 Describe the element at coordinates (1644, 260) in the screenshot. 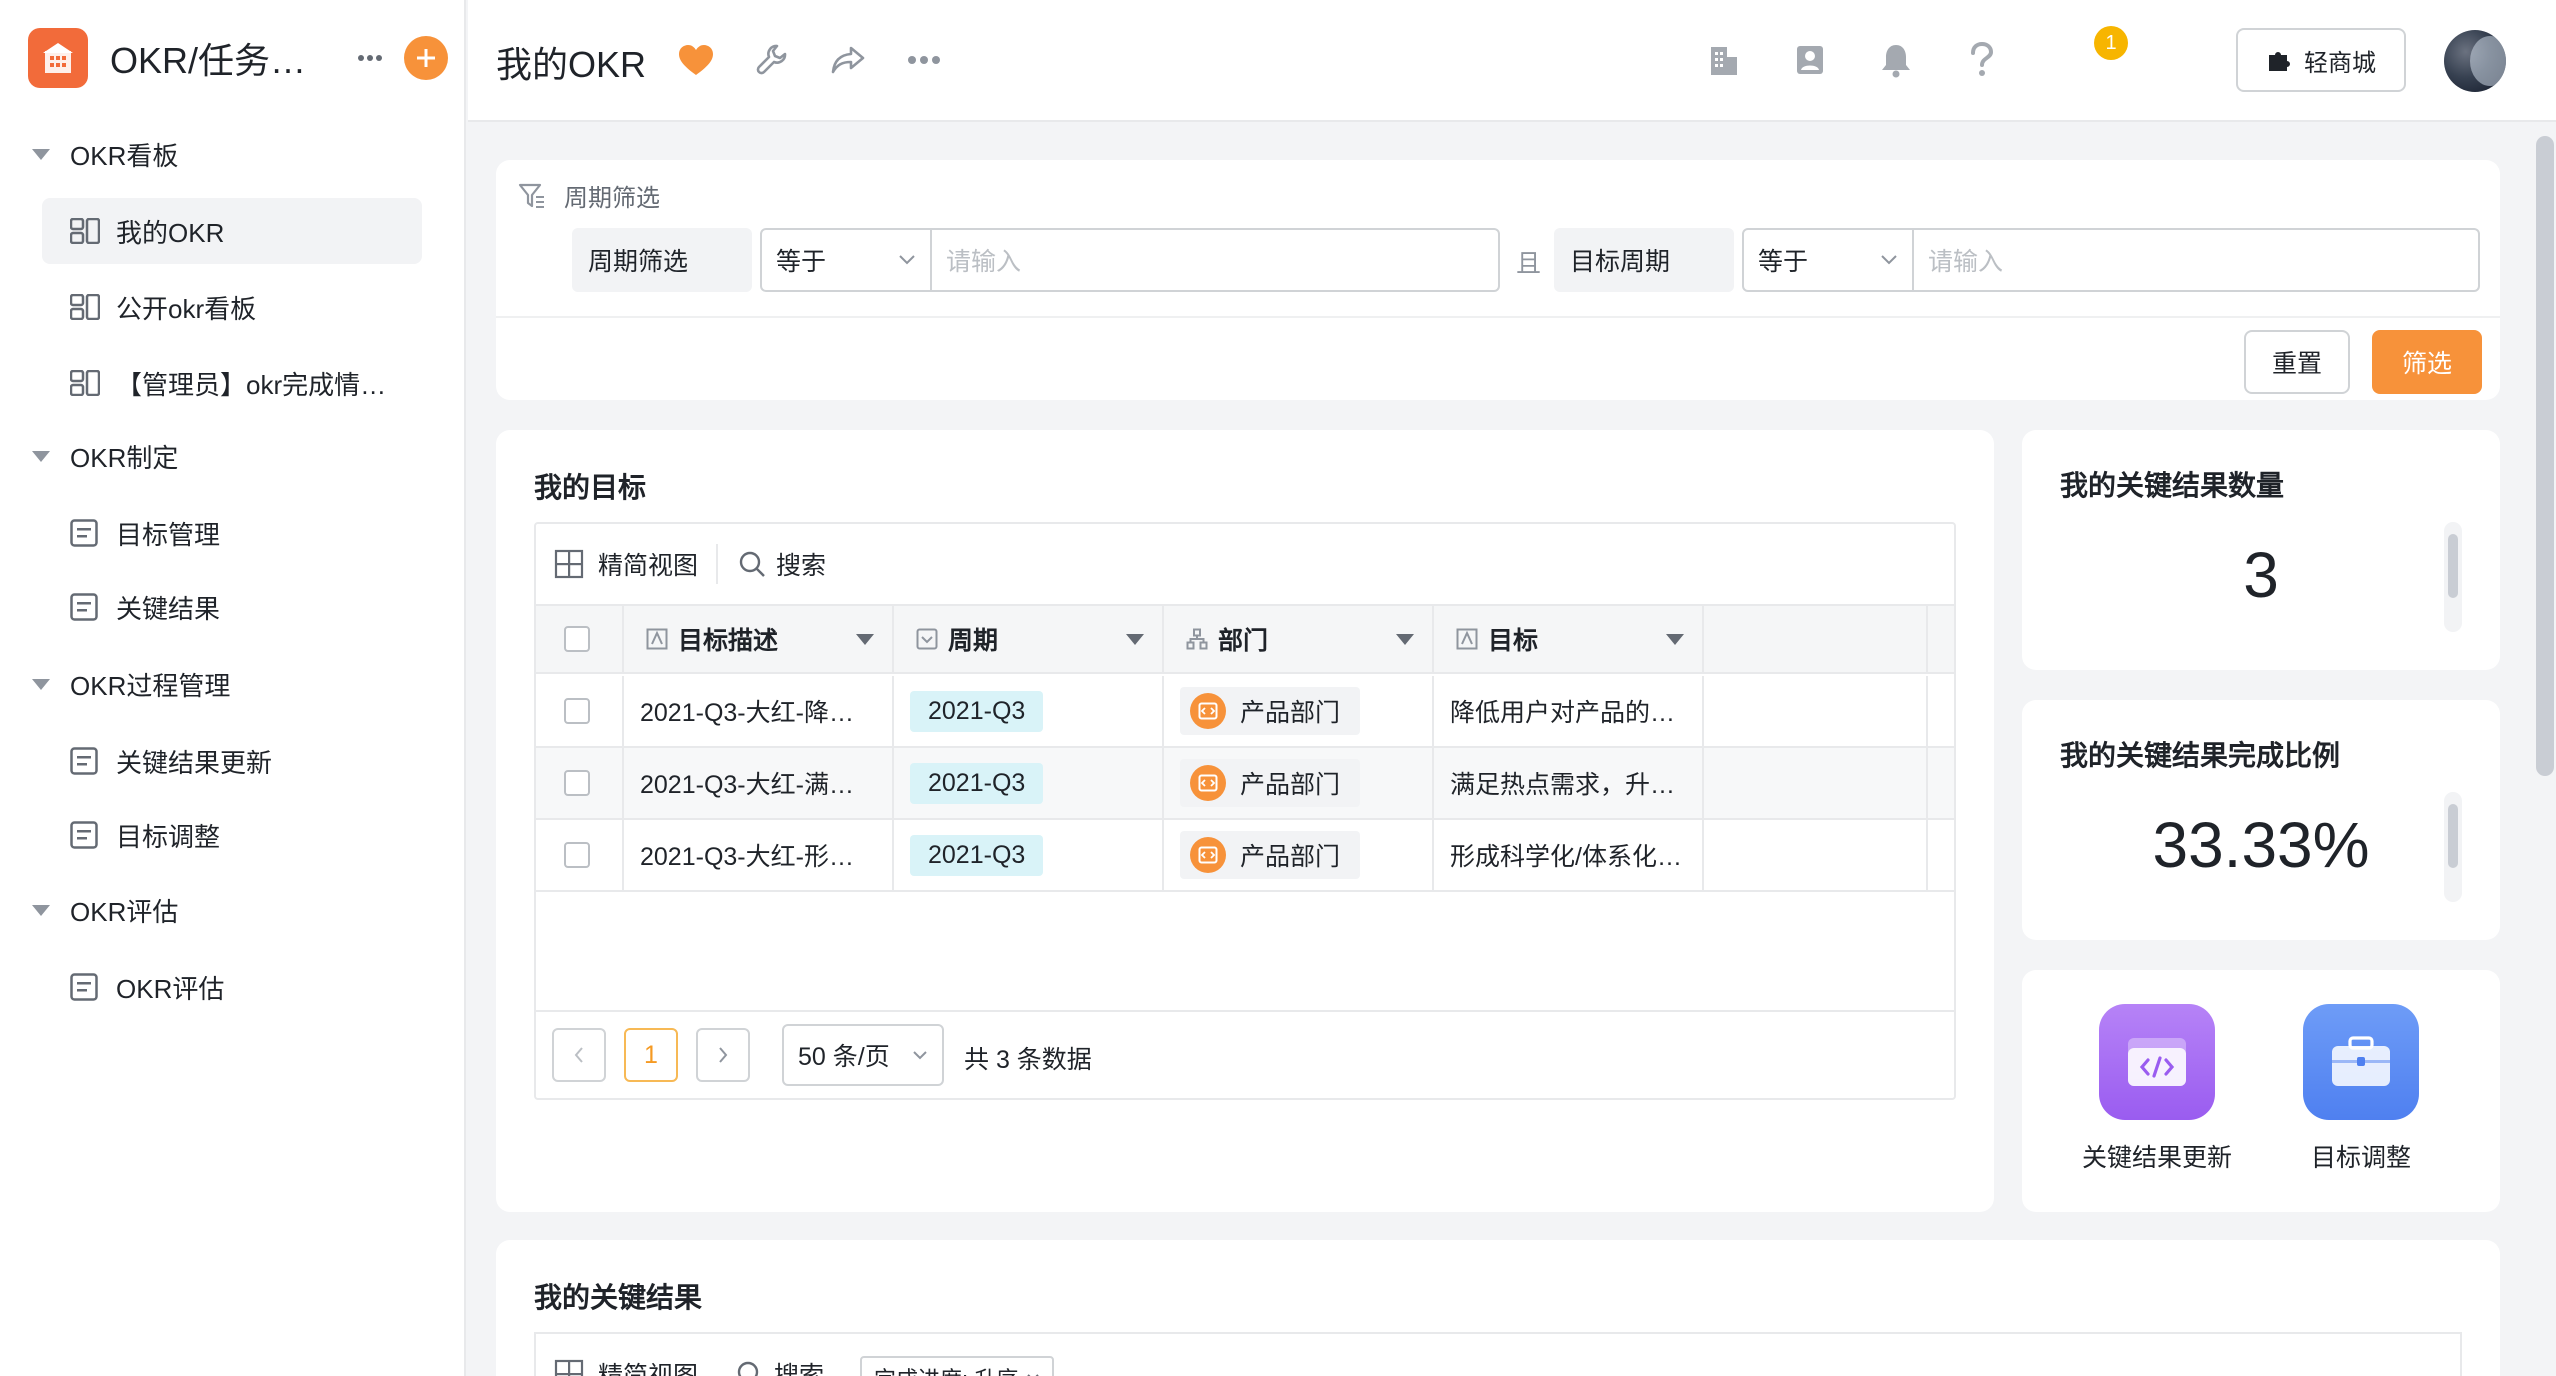

I see `filter-key: 目标周期` at that location.